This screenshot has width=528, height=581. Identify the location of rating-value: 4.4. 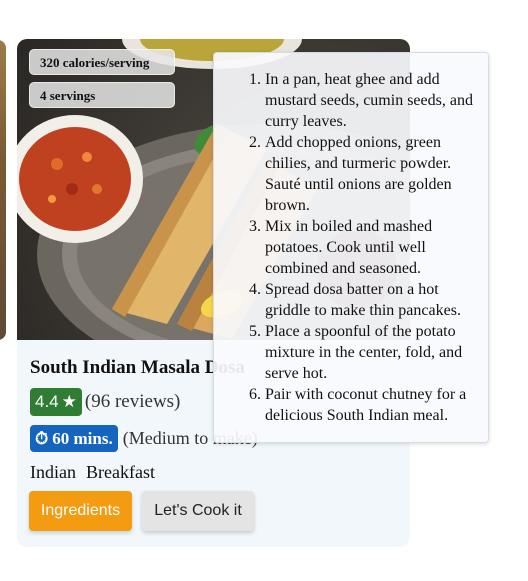
(47, 401).